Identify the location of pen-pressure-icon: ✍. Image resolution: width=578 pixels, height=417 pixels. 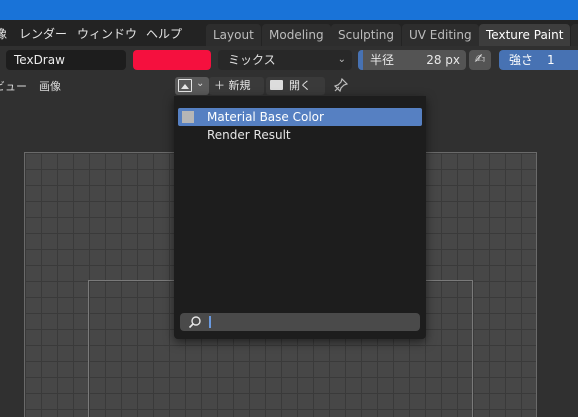
(480, 60).